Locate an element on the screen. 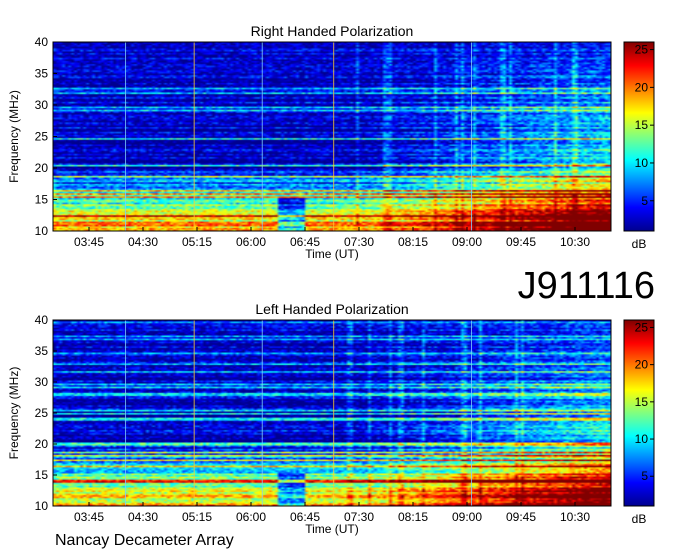 This screenshot has height=552, width=680. chart-title: Left Handed Polarization is located at coordinates (331, 309).